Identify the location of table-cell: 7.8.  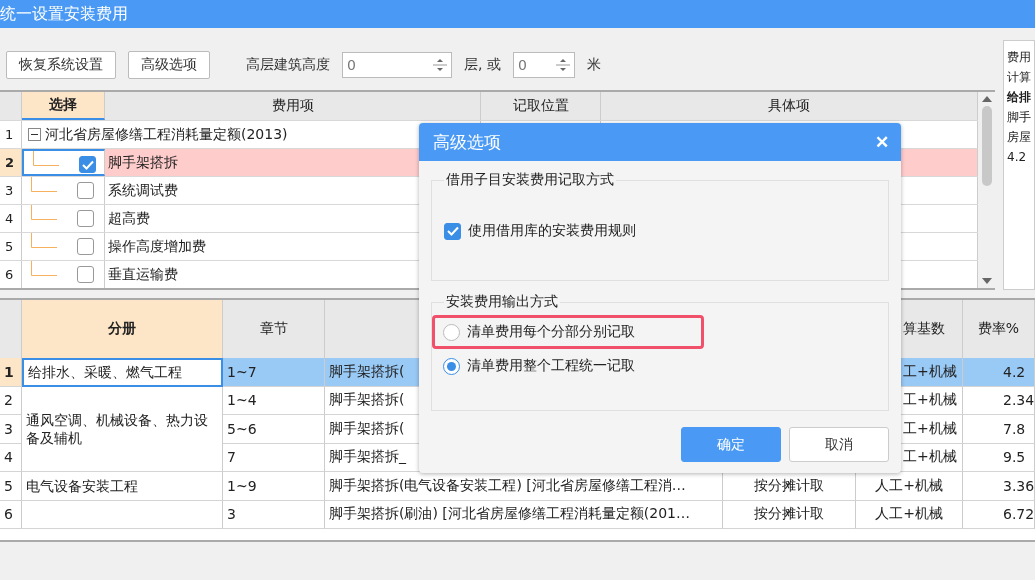
(999, 429).